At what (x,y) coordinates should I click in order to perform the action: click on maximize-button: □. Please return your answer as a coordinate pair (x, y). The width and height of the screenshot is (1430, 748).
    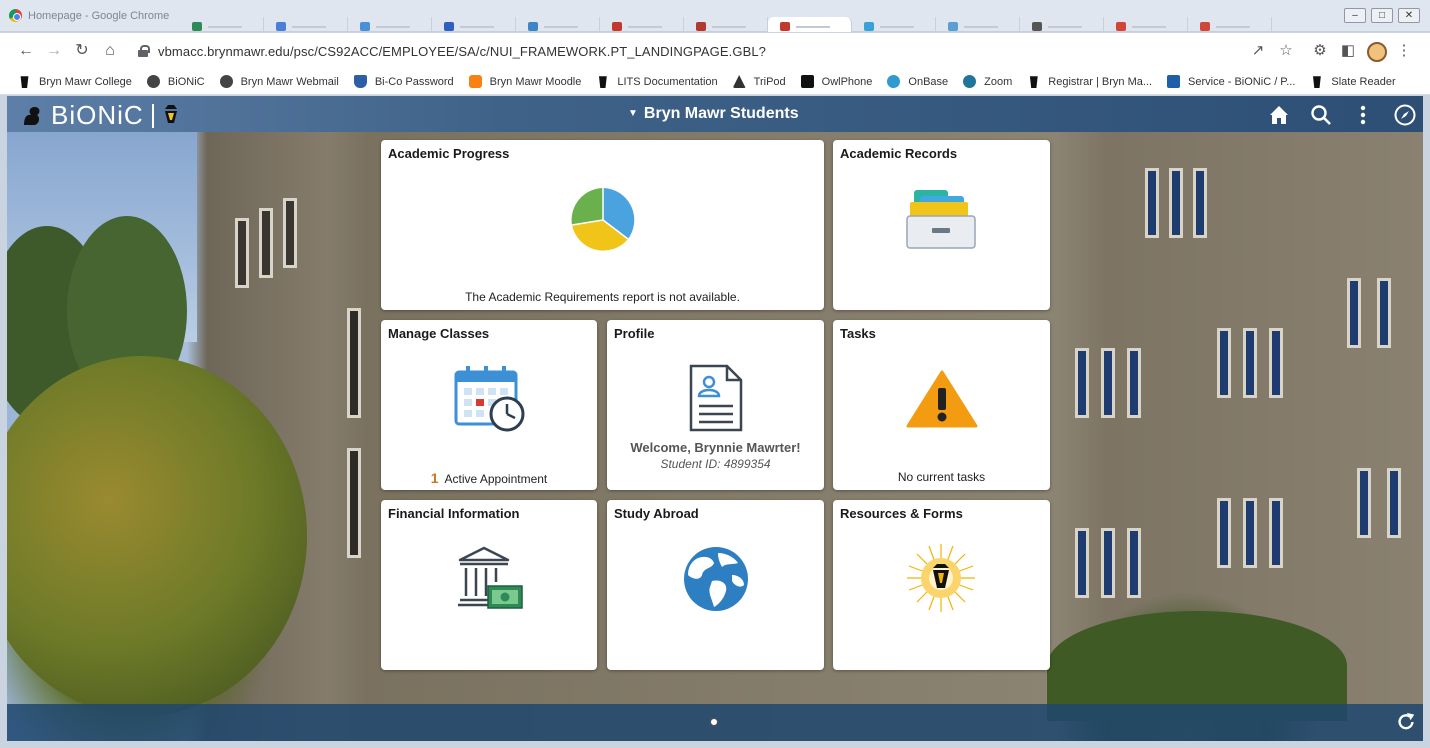
    Looking at the image, I should click on (1382, 15).